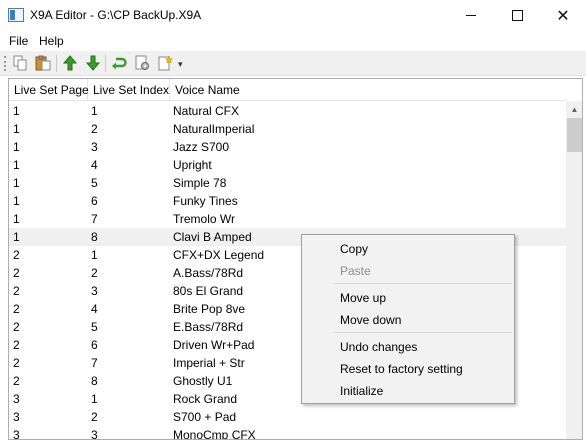  Describe the element at coordinates (219, 255) in the screenshot. I see `cell-voice-name: CFX+DX Legend` at that location.